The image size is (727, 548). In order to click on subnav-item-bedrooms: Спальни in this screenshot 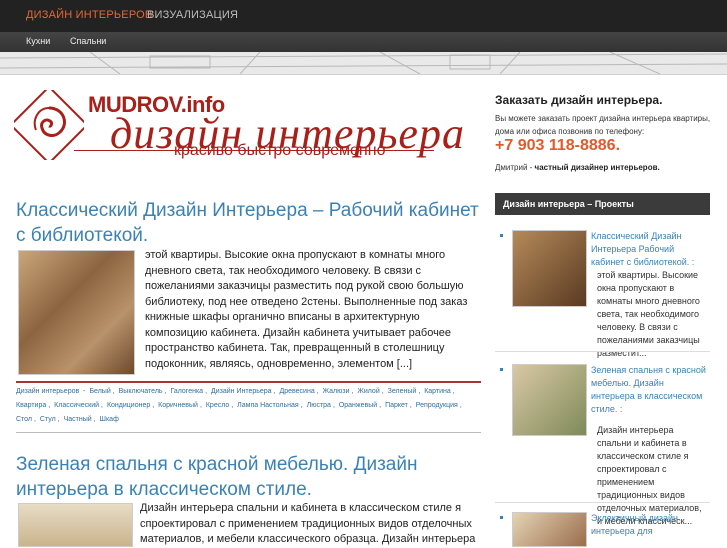, I will do `click(88, 41)`.